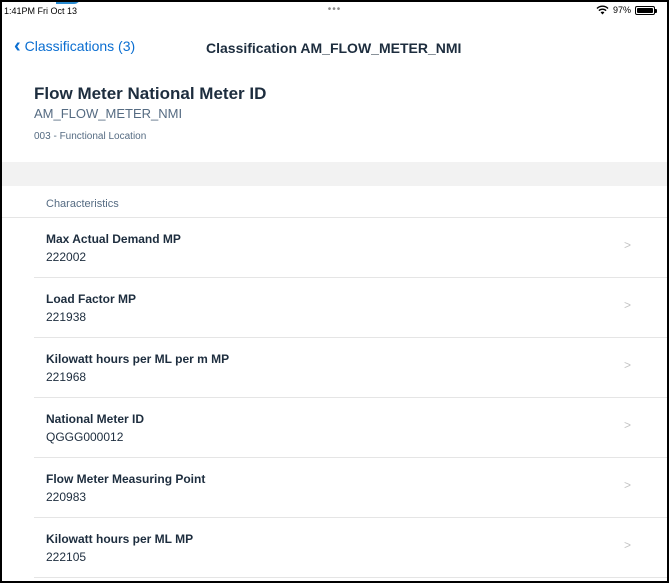  Describe the element at coordinates (90, 136) in the screenshot. I see `object-detail: 003 - Functional Location` at that location.